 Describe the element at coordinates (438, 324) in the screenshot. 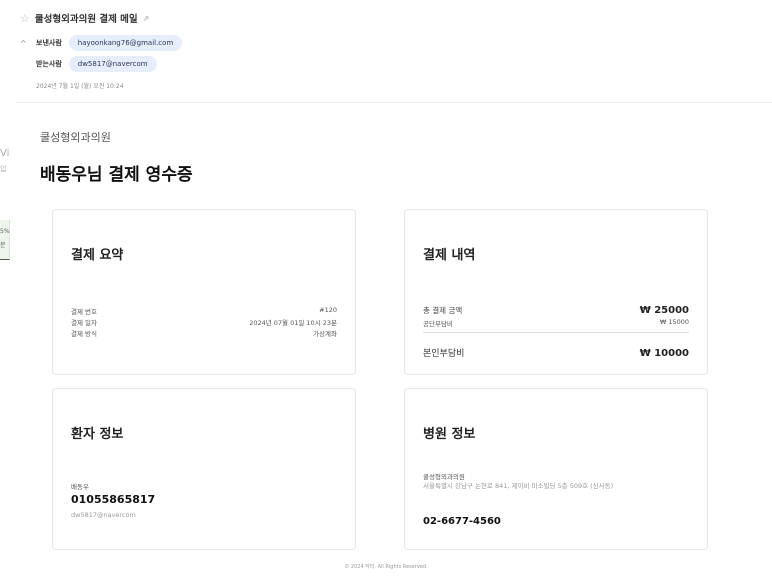

I see `insurance-label: 공단부담비` at that location.